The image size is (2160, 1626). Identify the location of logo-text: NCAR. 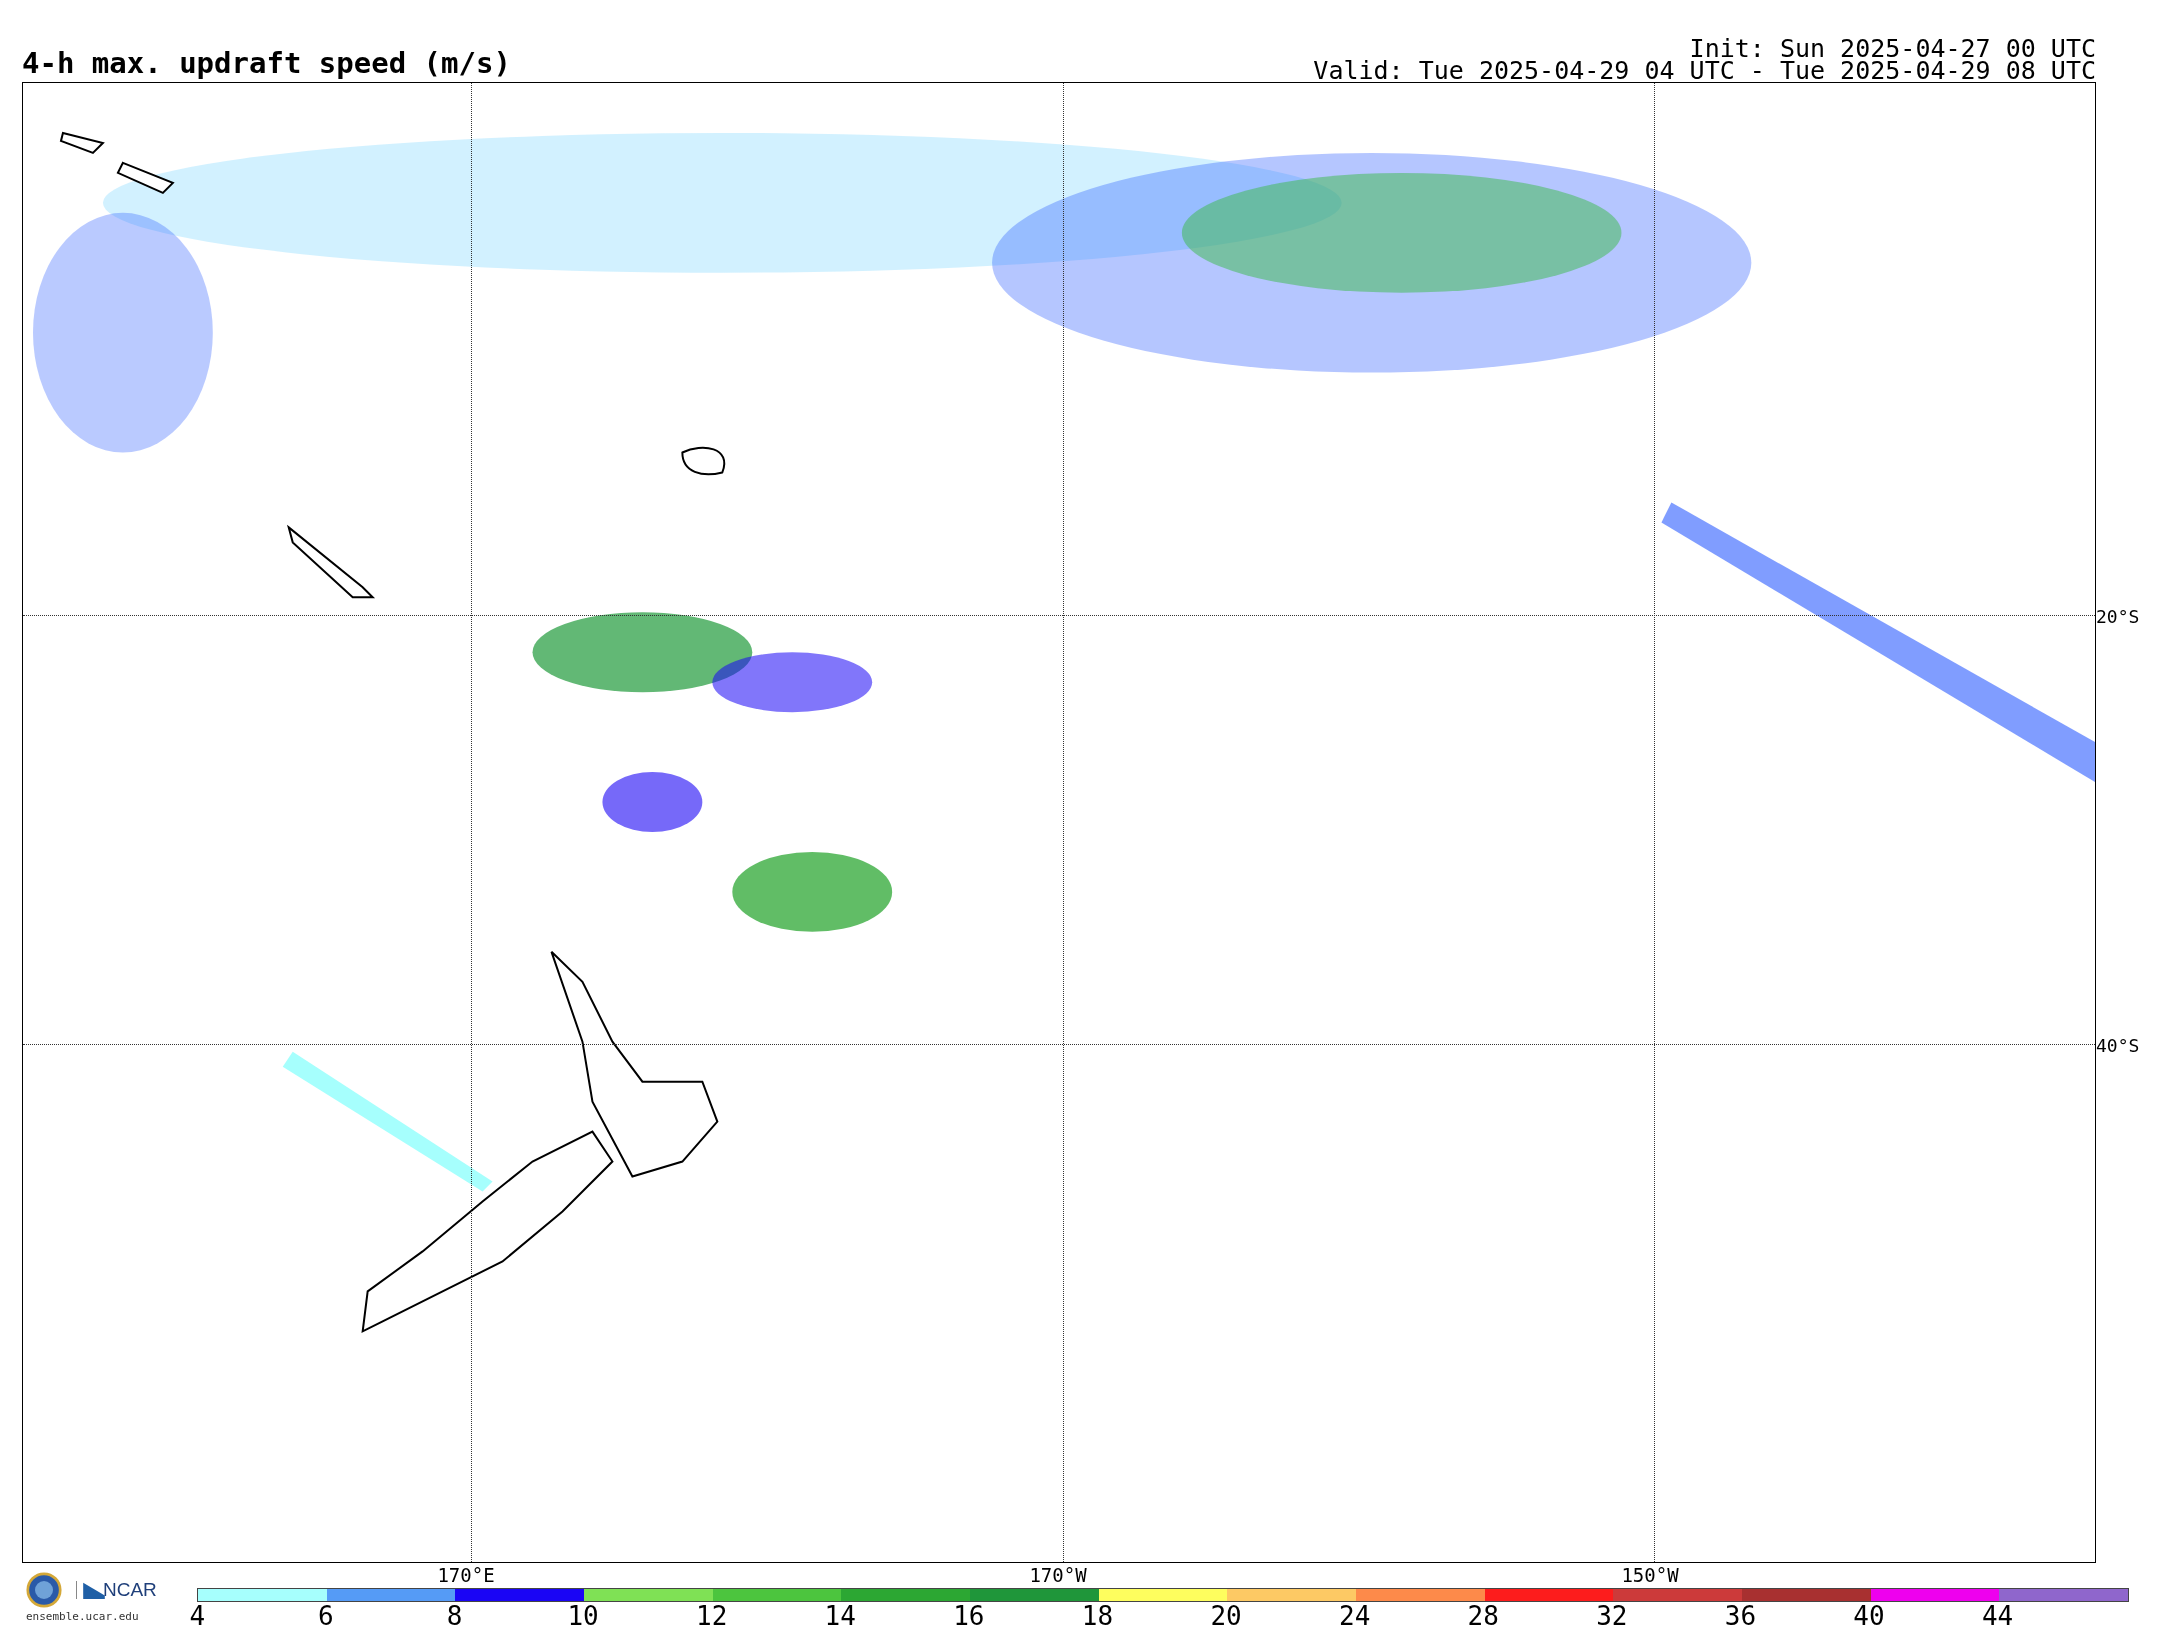
(130, 1590).